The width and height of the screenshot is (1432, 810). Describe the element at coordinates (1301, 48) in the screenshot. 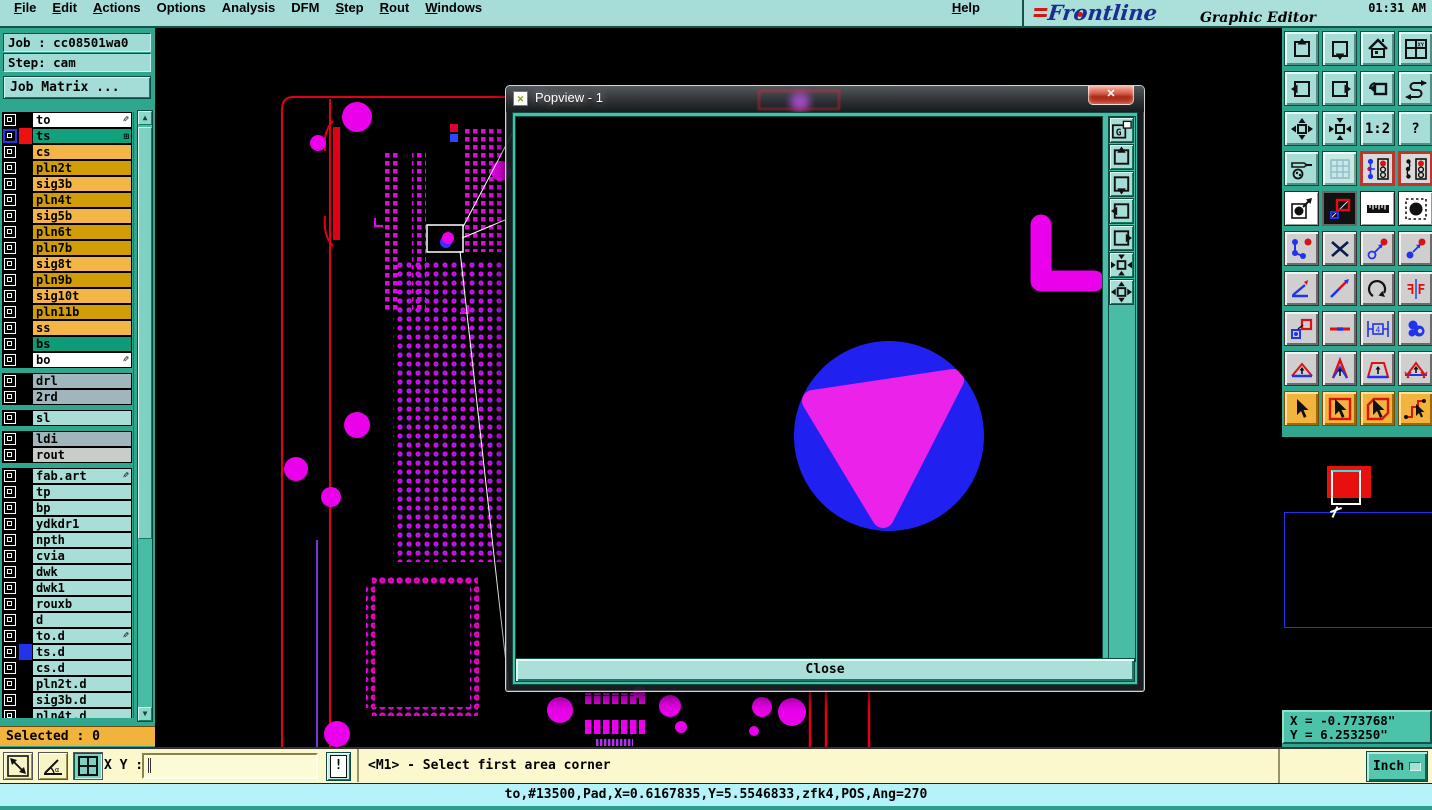

I see `zoom-in-button` at that location.